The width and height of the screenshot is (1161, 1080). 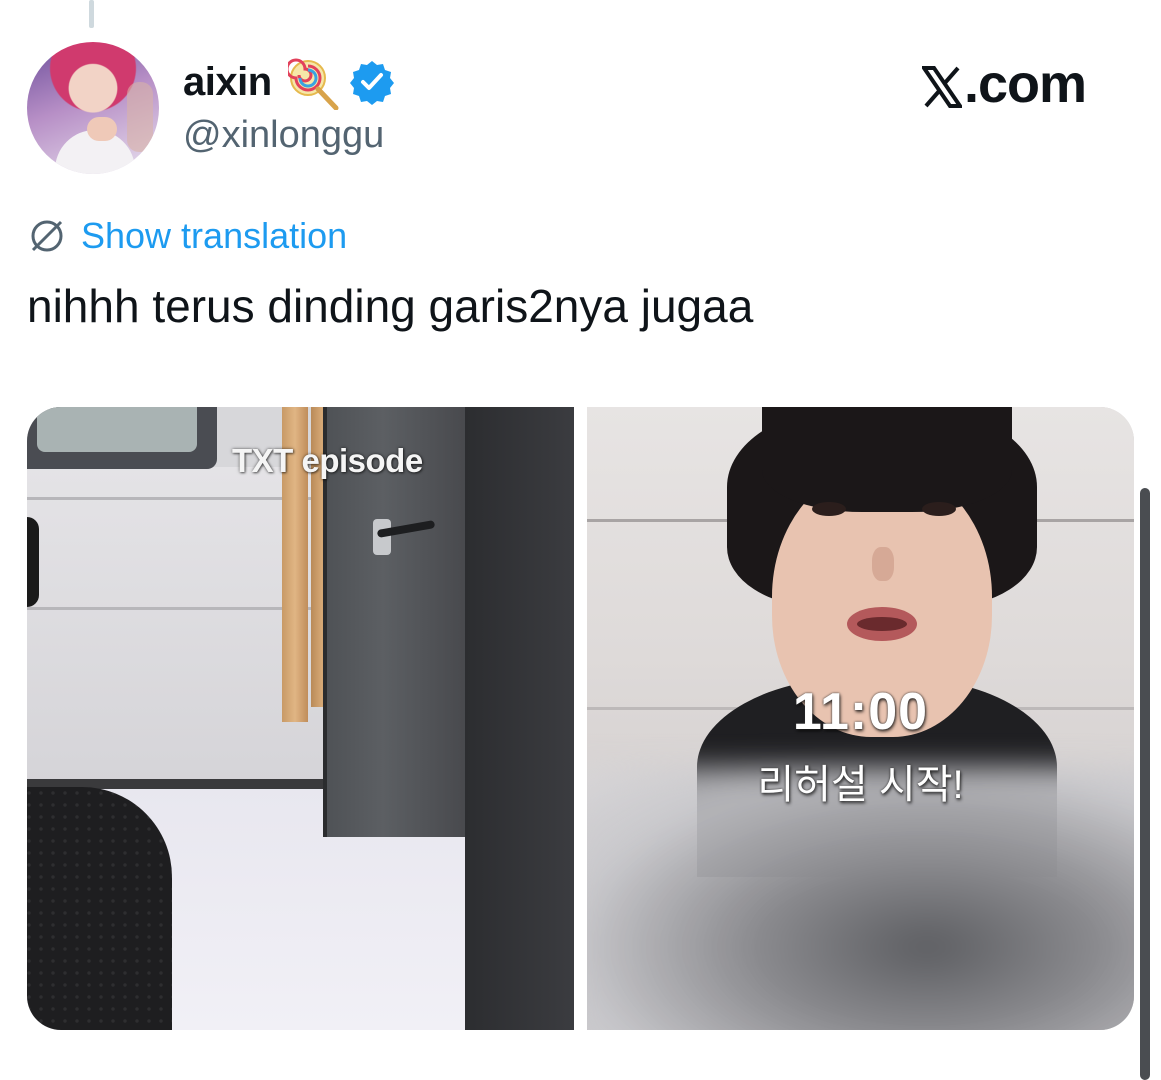 What do you see at coordinates (860, 785) in the screenshot?
I see `video-caption-overlay: 리허설 시작!` at bounding box center [860, 785].